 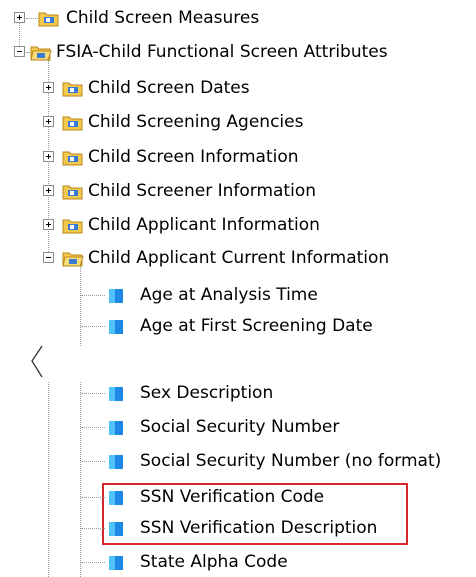 What do you see at coordinates (229, 295) in the screenshot?
I see `tree-node-label: Age at Analysis Time` at bounding box center [229, 295].